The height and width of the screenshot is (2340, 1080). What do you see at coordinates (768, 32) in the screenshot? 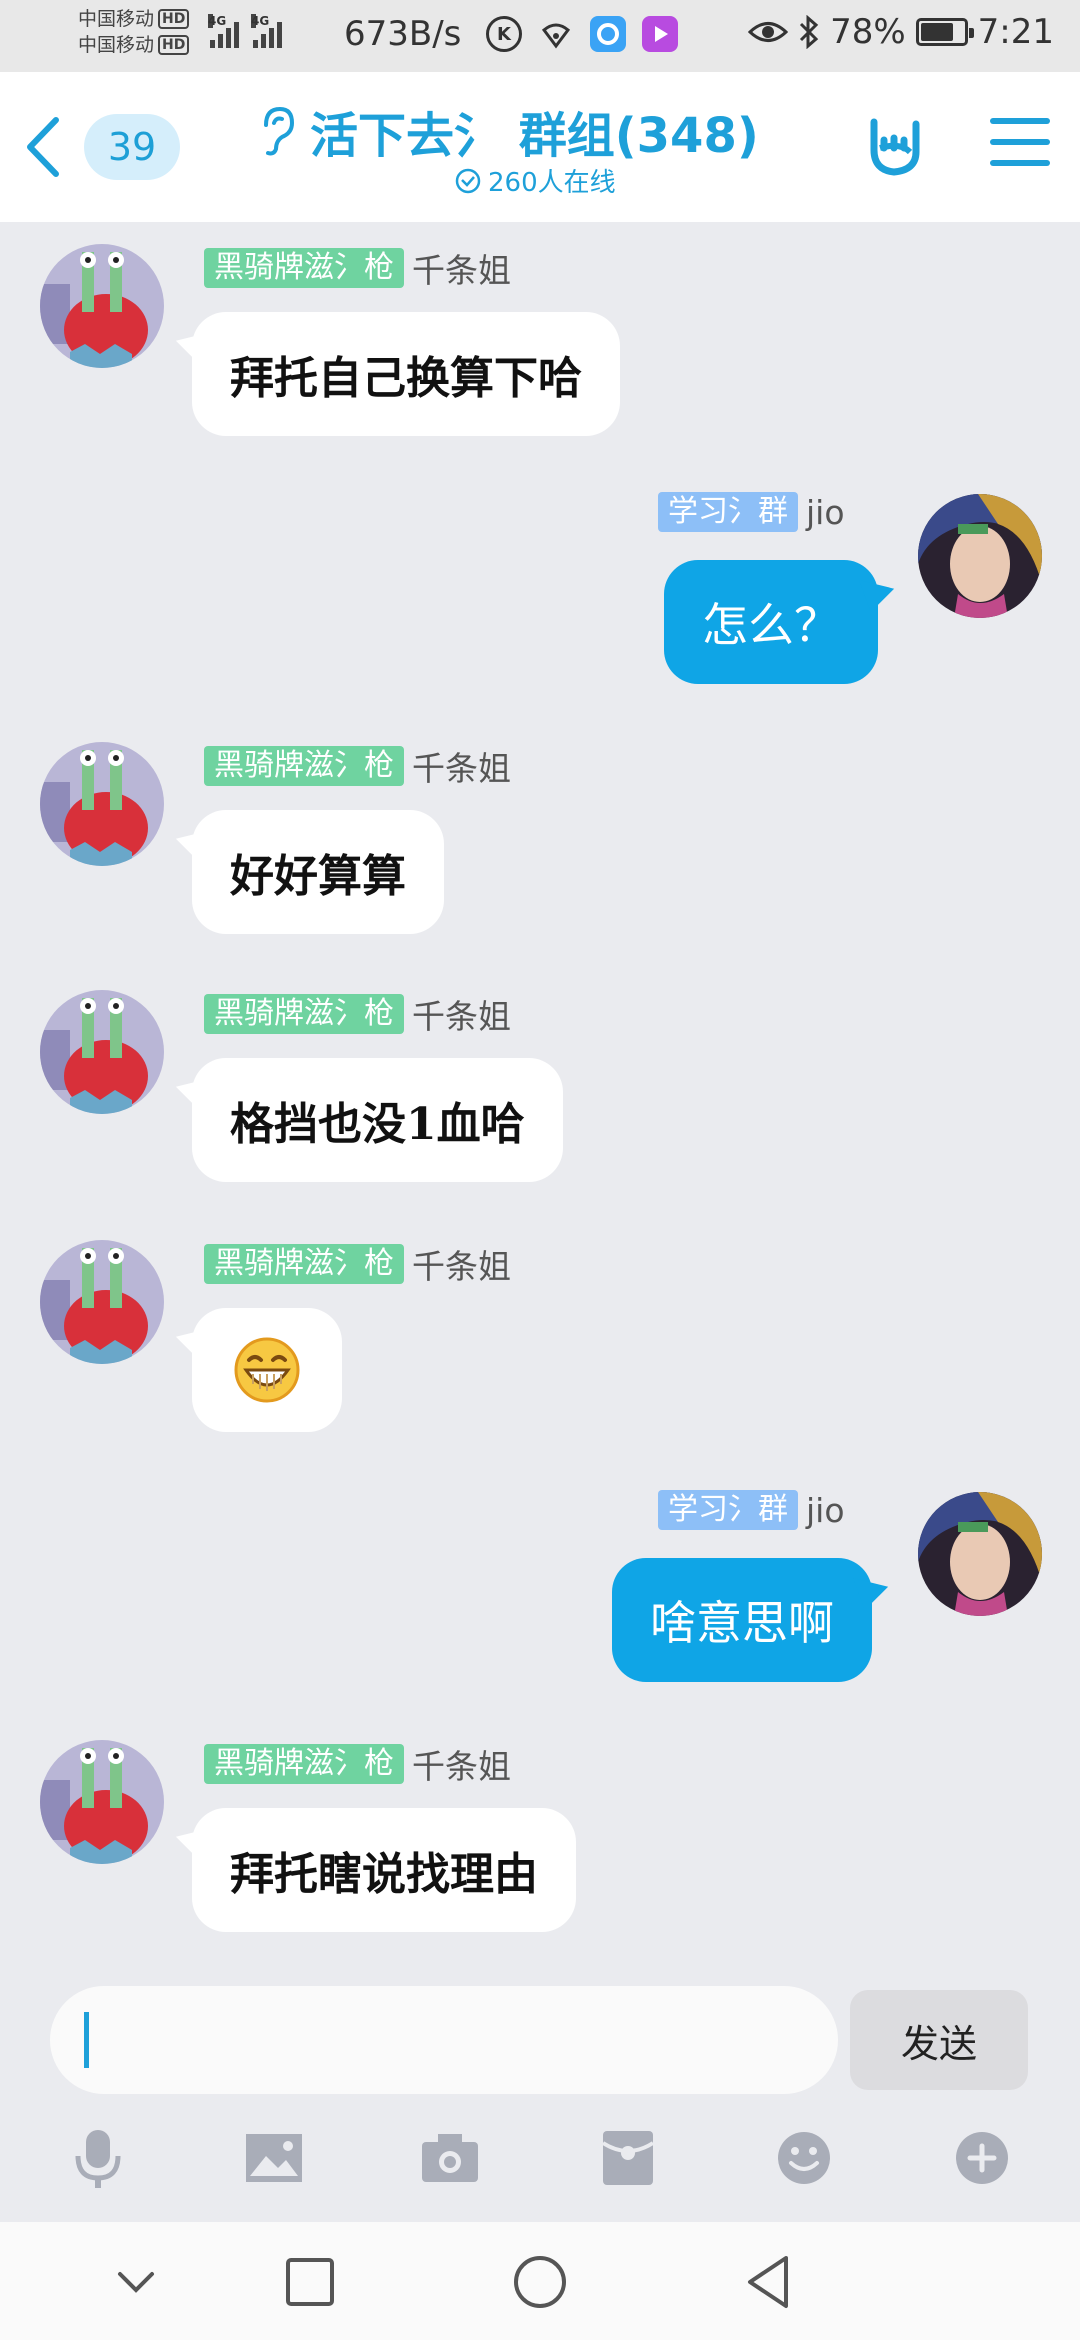
I see `eye-icon` at bounding box center [768, 32].